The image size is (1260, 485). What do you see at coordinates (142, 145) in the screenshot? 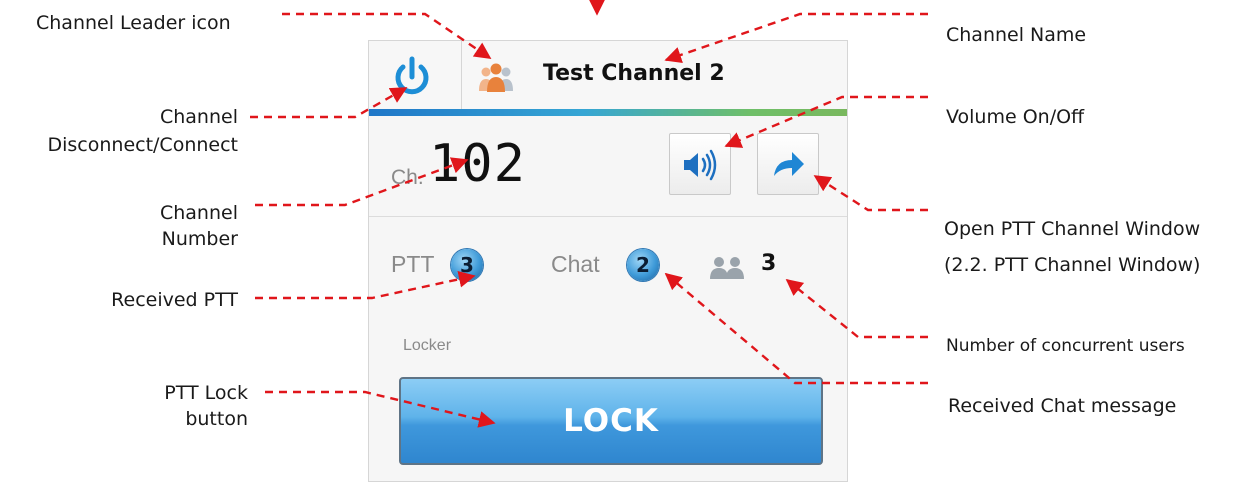
I see `callout-channel-connect-2: Disconnect/Connect` at bounding box center [142, 145].